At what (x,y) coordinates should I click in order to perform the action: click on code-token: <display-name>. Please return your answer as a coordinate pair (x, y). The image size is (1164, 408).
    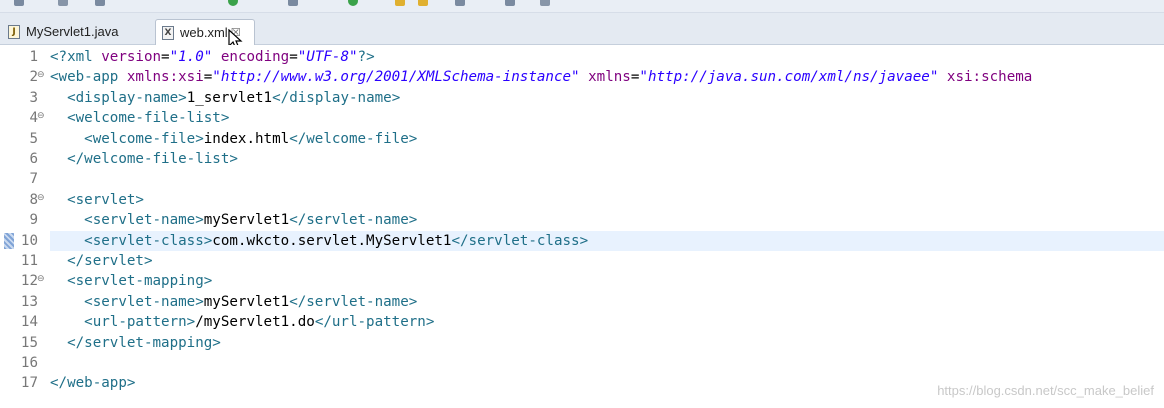
    Looking at the image, I should click on (127, 97).